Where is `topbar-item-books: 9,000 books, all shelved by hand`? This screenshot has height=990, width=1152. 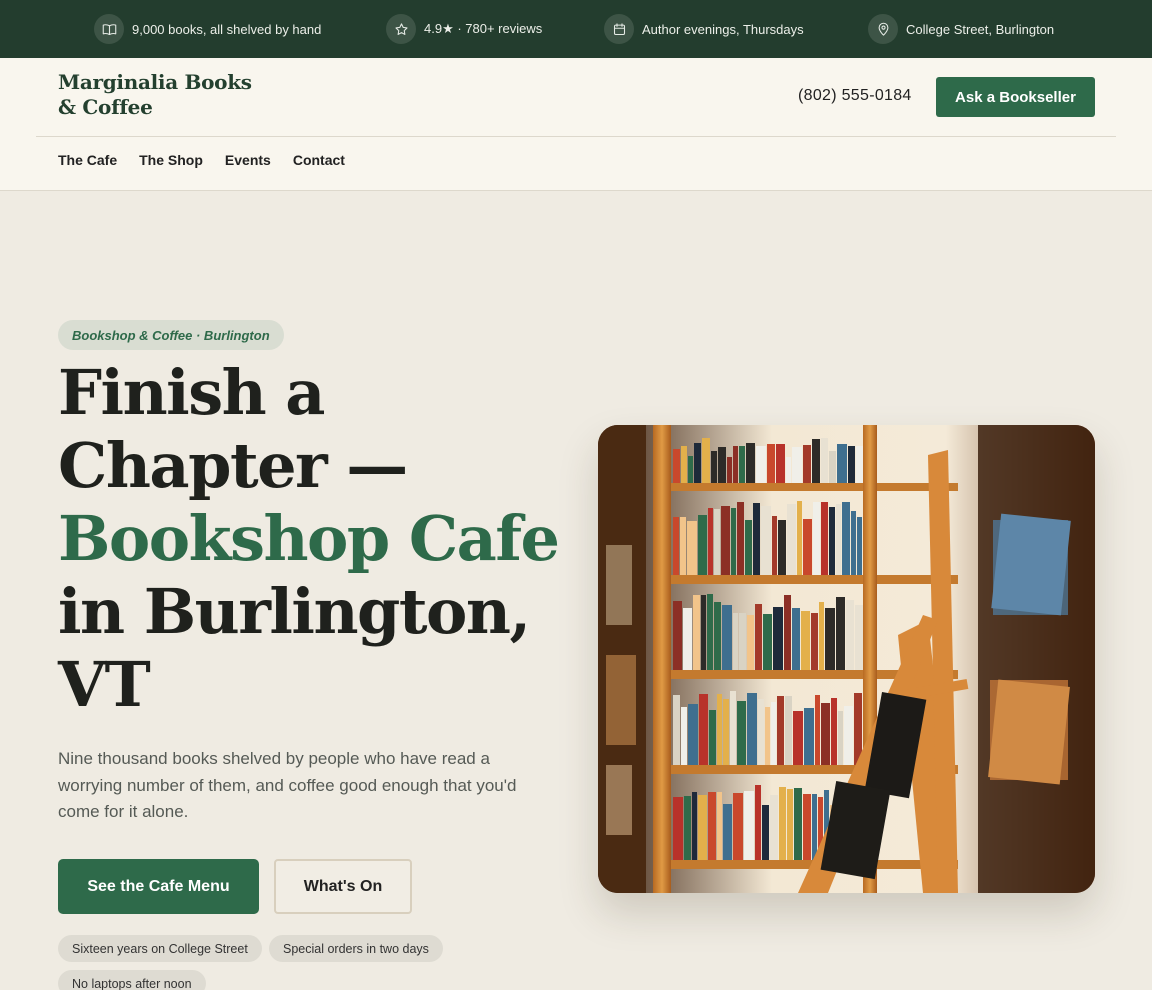 topbar-item-books: 9,000 books, all shelved by hand is located at coordinates (207, 29).